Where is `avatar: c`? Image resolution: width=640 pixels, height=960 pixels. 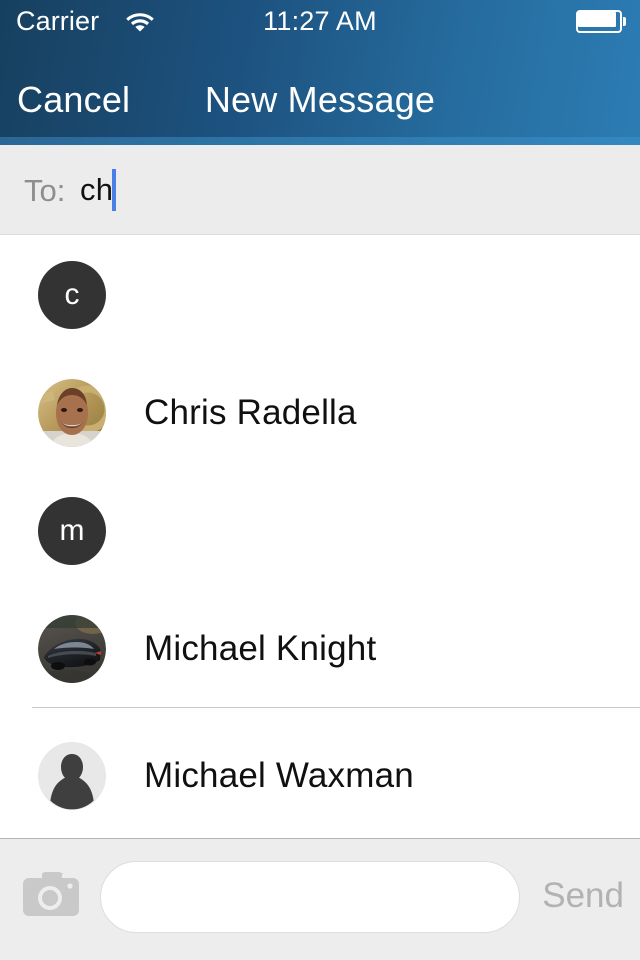 avatar: c is located at coordinates (72, 295).